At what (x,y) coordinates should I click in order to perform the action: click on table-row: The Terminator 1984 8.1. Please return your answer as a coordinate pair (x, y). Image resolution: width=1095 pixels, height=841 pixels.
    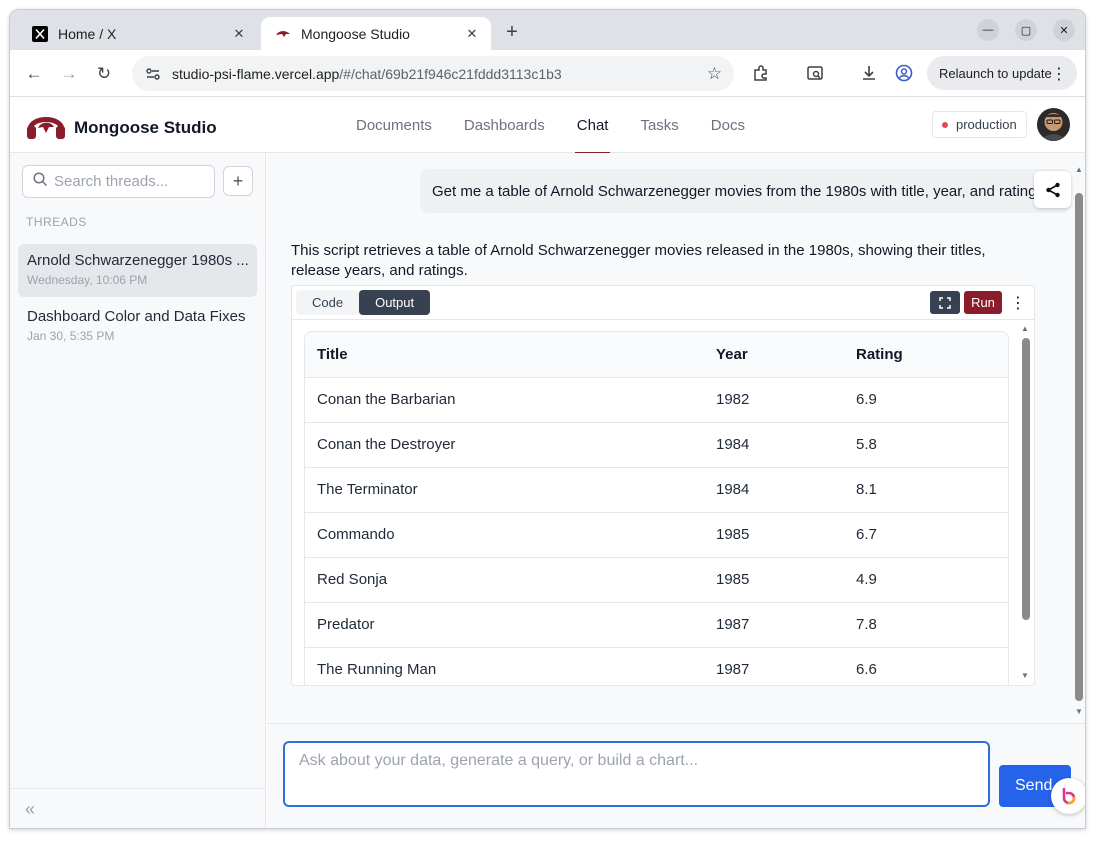
    Looking at the image, I should click on (656, 490).